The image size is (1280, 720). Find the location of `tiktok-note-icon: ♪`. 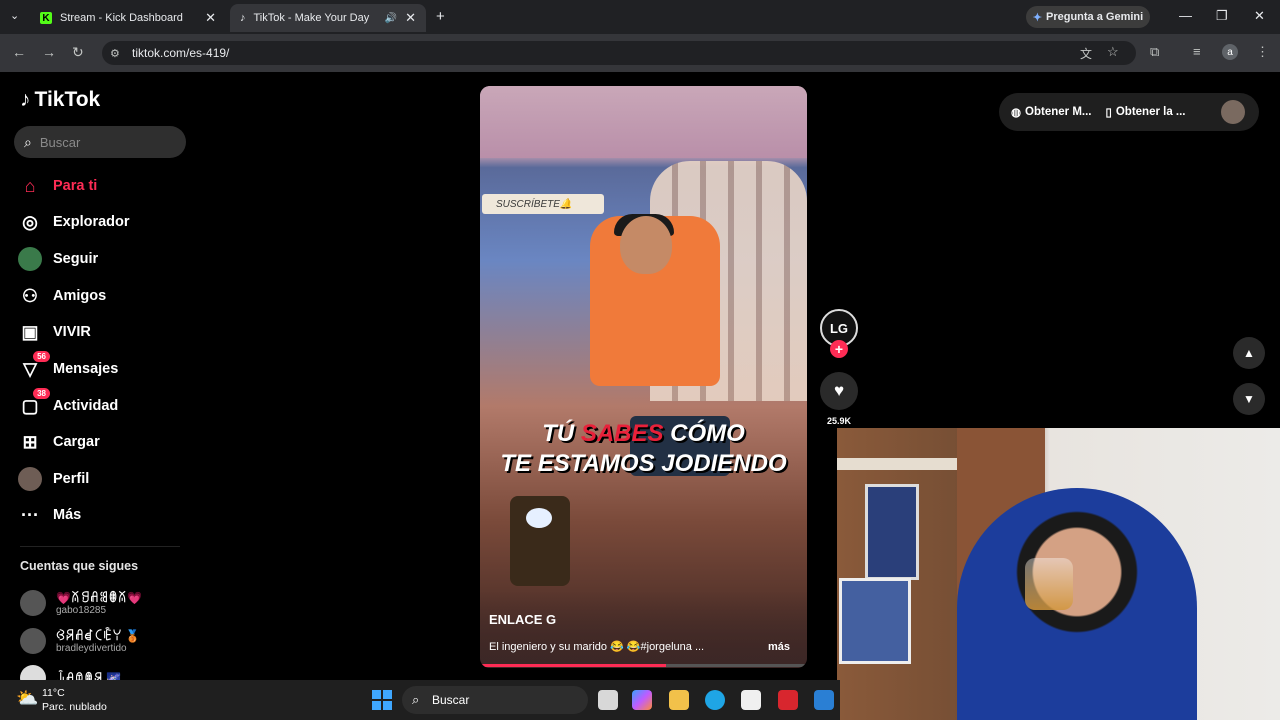

tiktok-note-icon: ♪ is located at coordinates (25, 99).